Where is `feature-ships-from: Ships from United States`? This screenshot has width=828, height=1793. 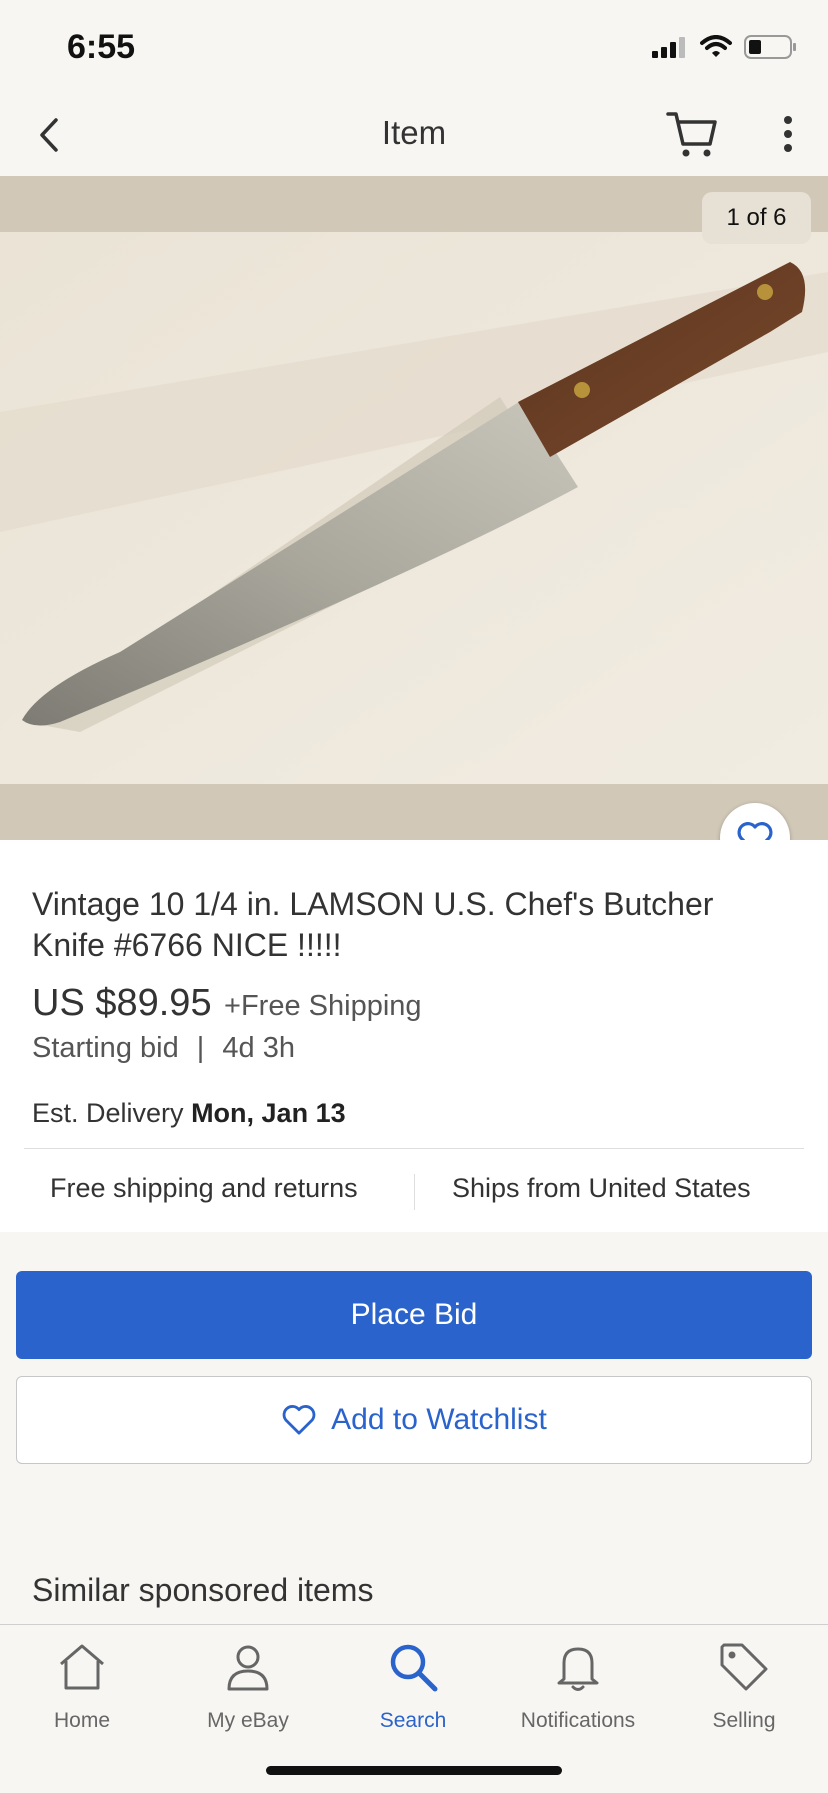 feature-ships-from: Ships from United States is located at coordinates (601, 1188).